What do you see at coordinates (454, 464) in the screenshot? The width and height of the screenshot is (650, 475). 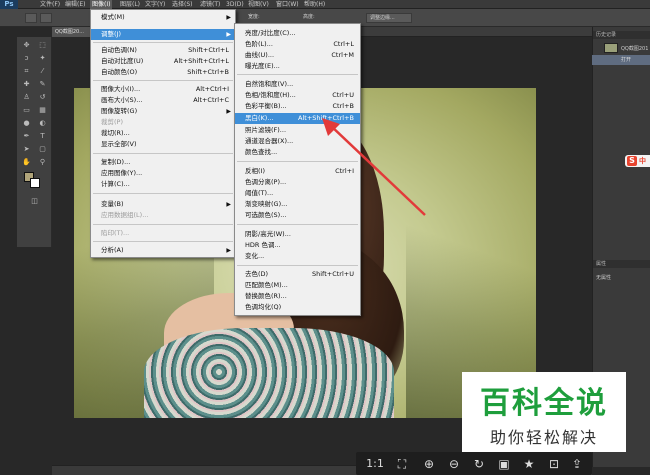 I see `zoom-out-icon: ⊖` at bounding box center [454, 464].